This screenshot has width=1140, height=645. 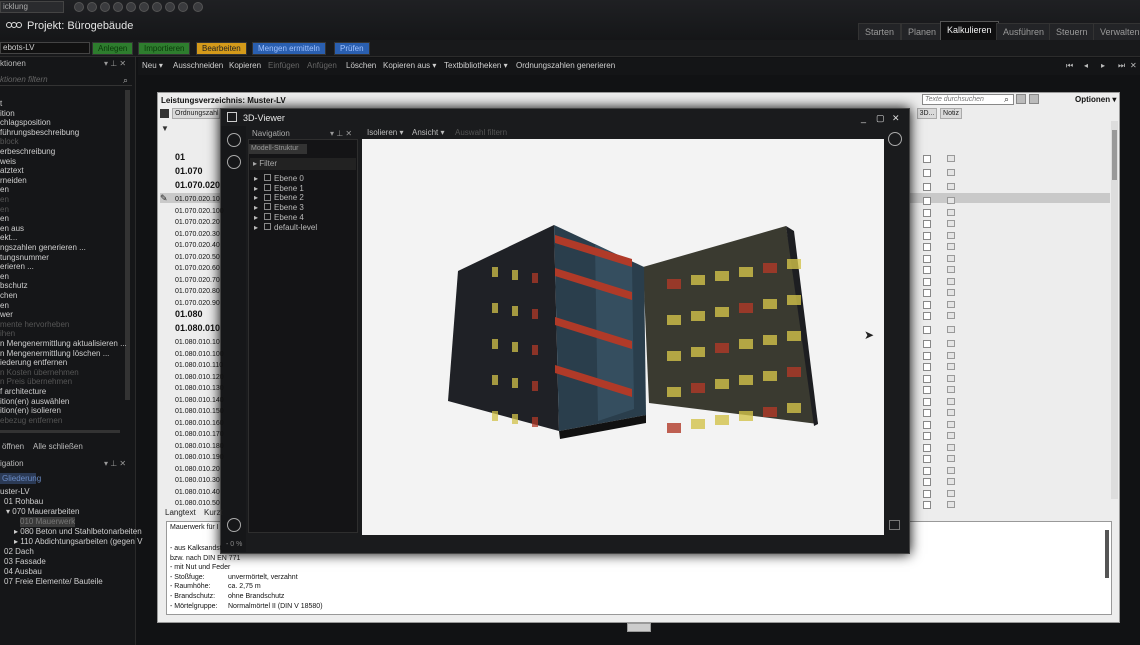 What do you see at coordinates (34, 325) in the screenshot?
I see `action-item: mente hervorheben` at bounding box center [34, 325].